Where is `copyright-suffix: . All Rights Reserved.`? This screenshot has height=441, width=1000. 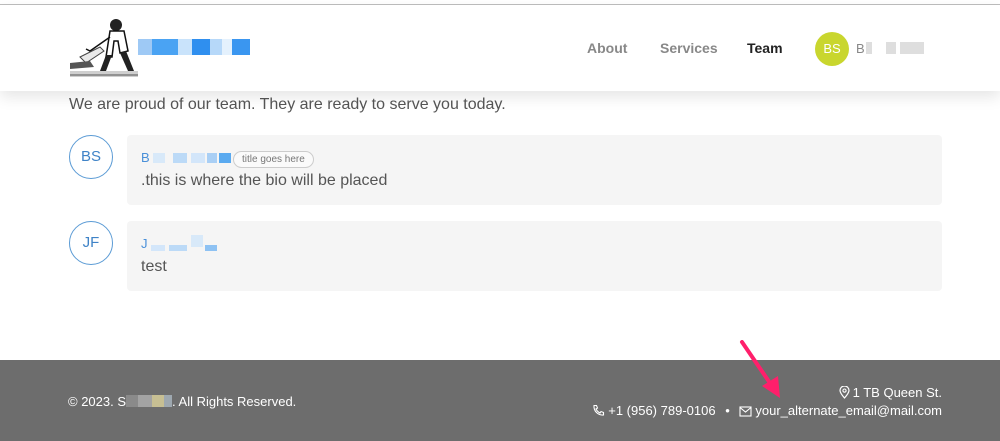
copyright-suffix: . All Rights Reserved. is located at coordinates (234, 401).